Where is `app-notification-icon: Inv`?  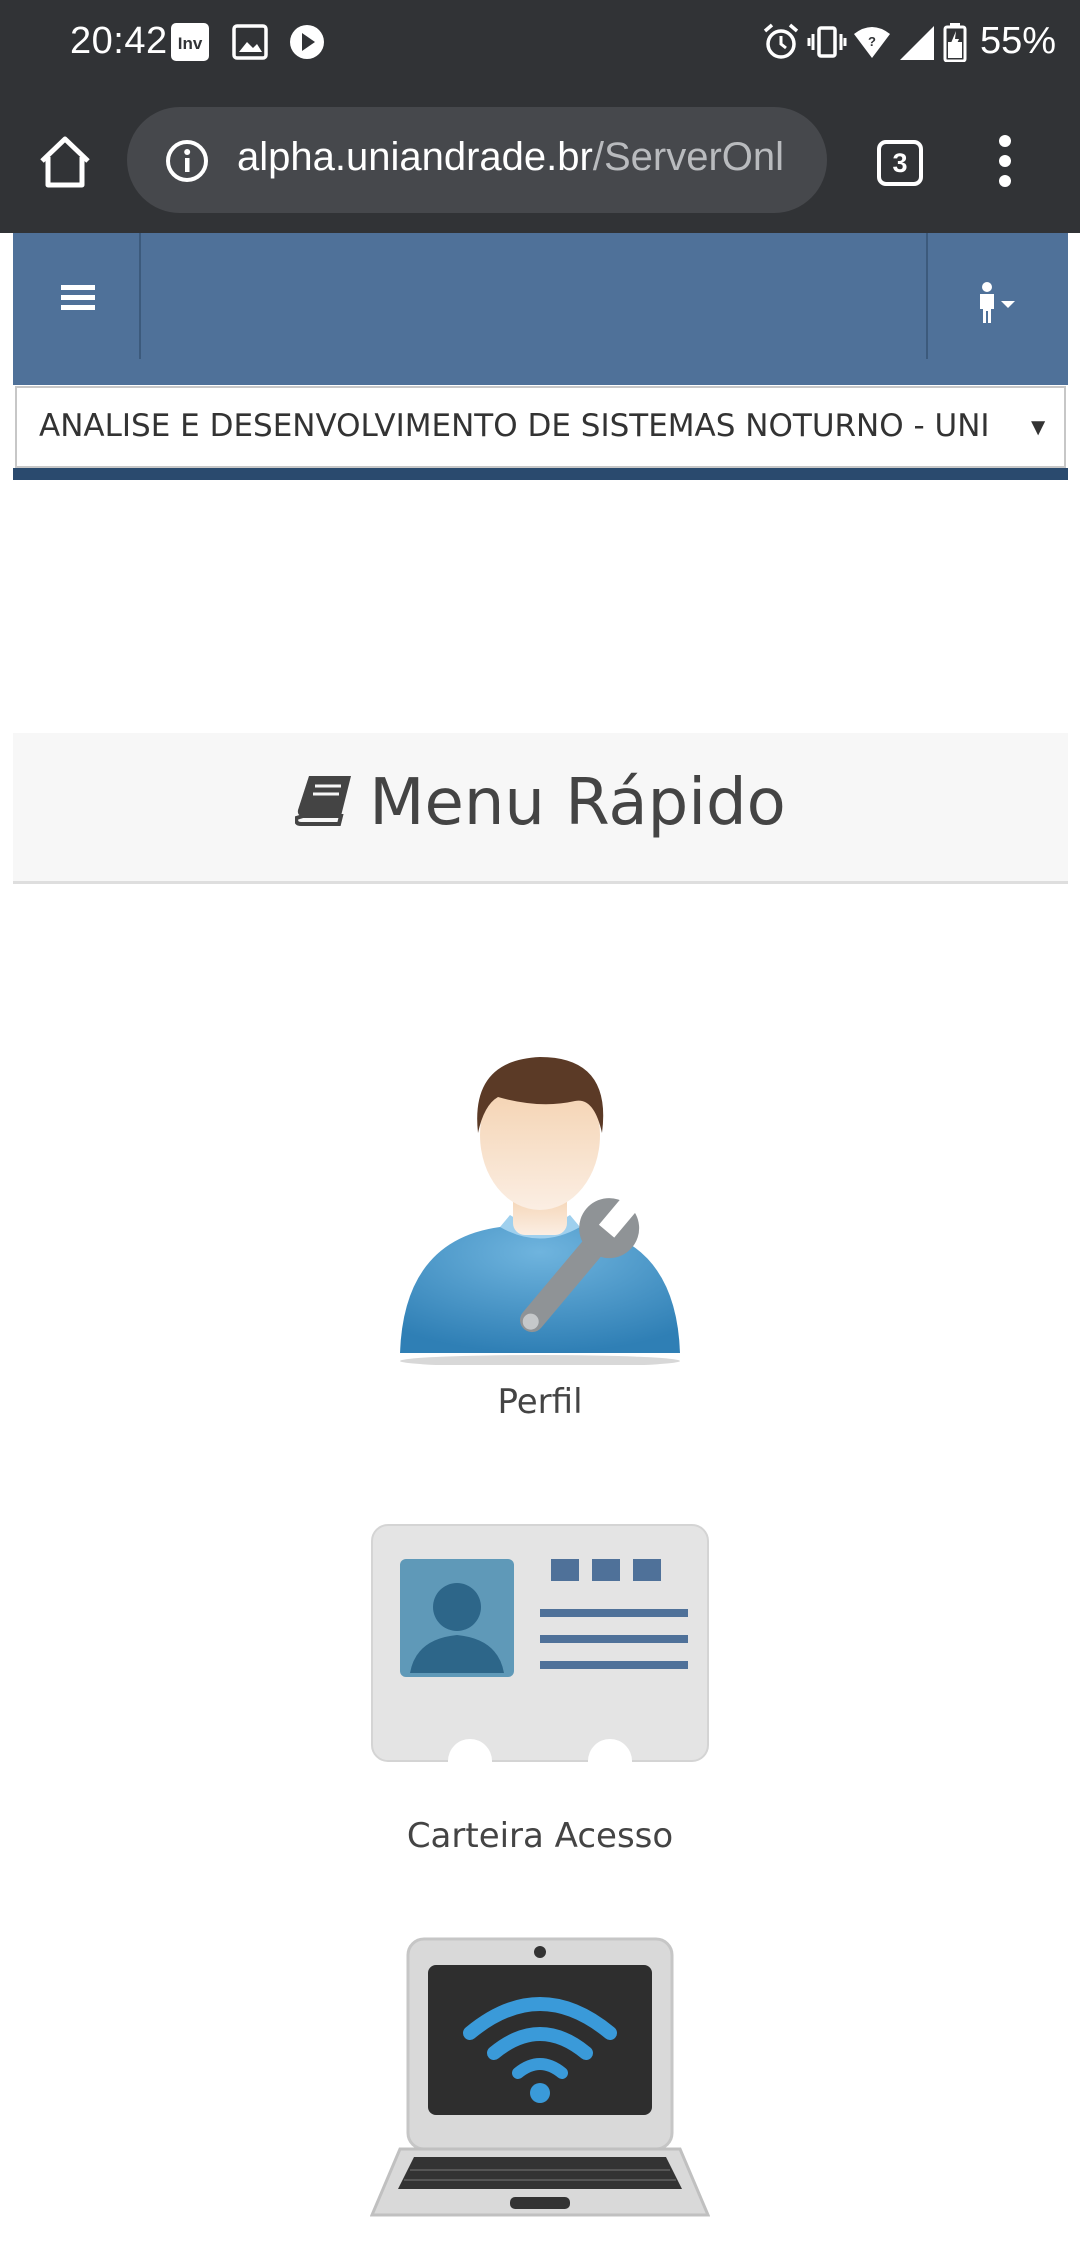
app-notification-icon: Inv is located at coordinates (190, 42).